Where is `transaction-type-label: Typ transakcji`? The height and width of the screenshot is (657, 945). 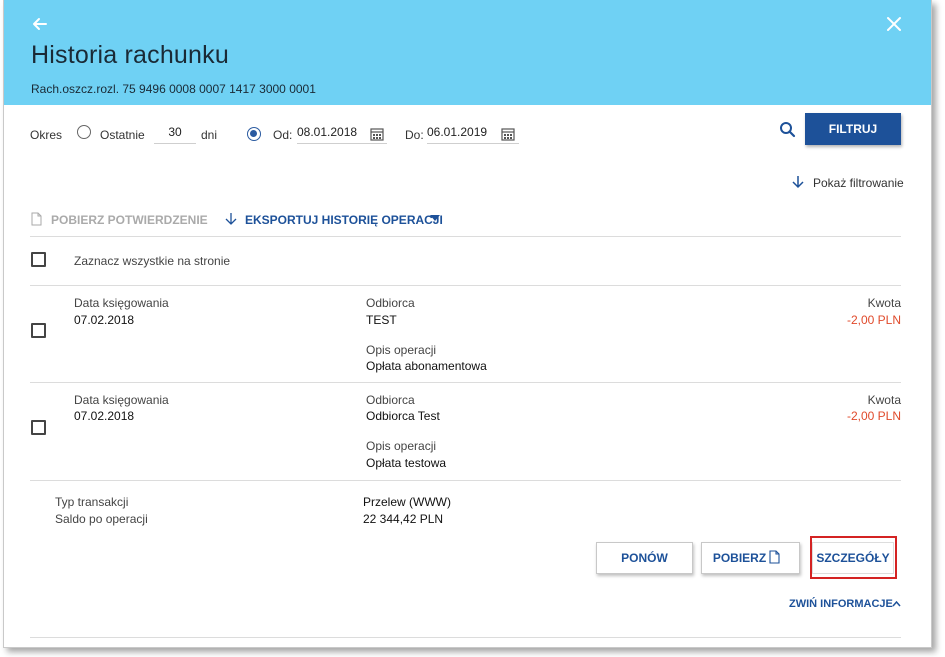
transaction-type-label: Typ transakcji is located at coordinates (92, 502).